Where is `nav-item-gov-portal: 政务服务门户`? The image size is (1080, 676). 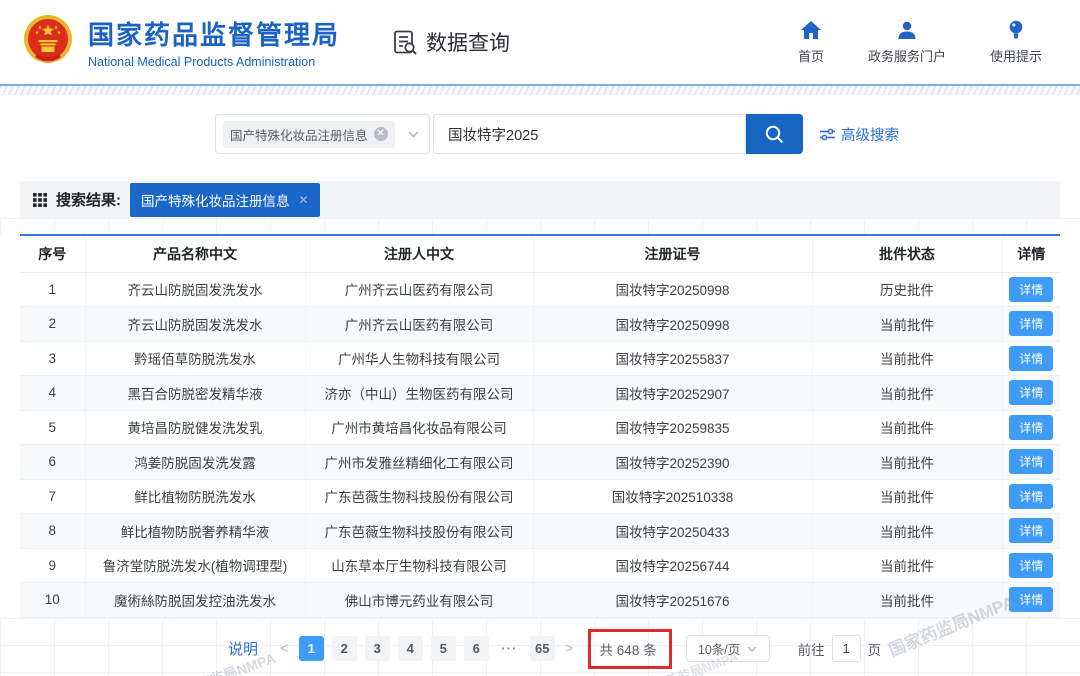 nav-item-gov-portal: 政务服务门户 is located at coordinates (907, 42).